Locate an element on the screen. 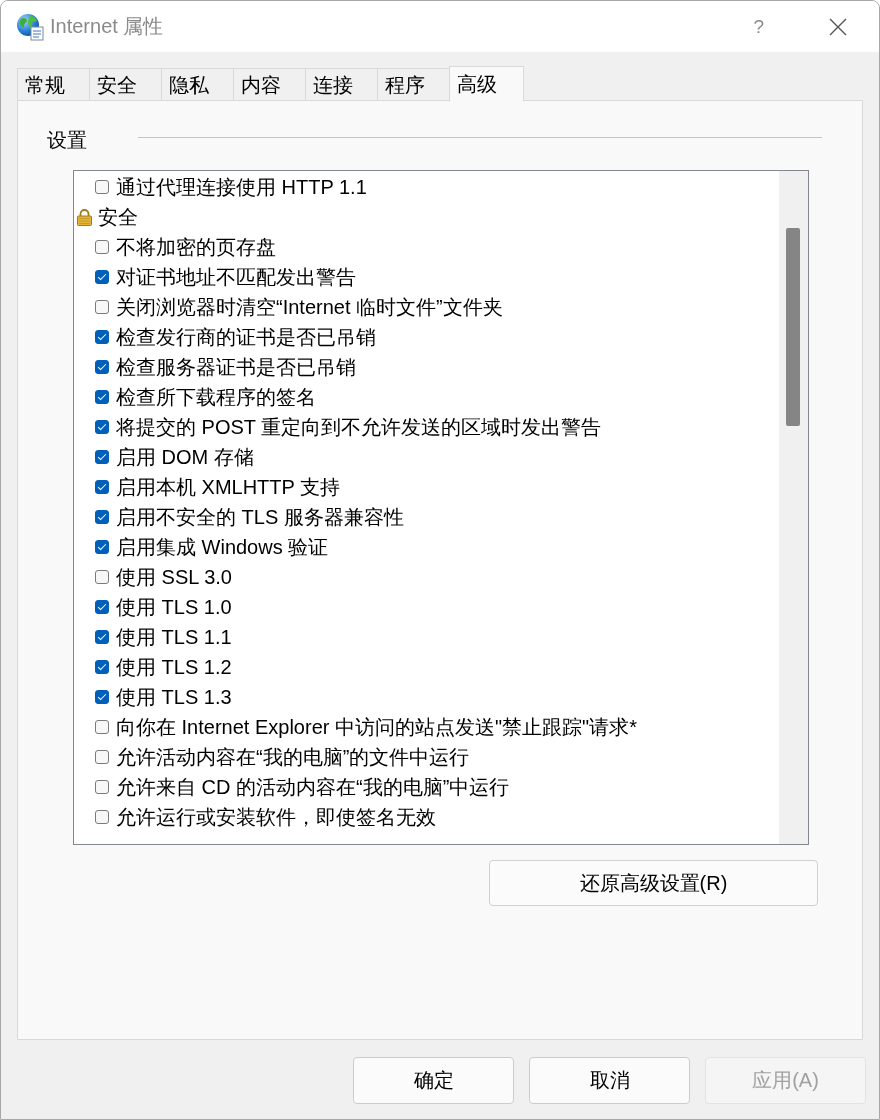  option-label: 检查发行商的证书是否已吊销 is located at coordinates (246, 337).